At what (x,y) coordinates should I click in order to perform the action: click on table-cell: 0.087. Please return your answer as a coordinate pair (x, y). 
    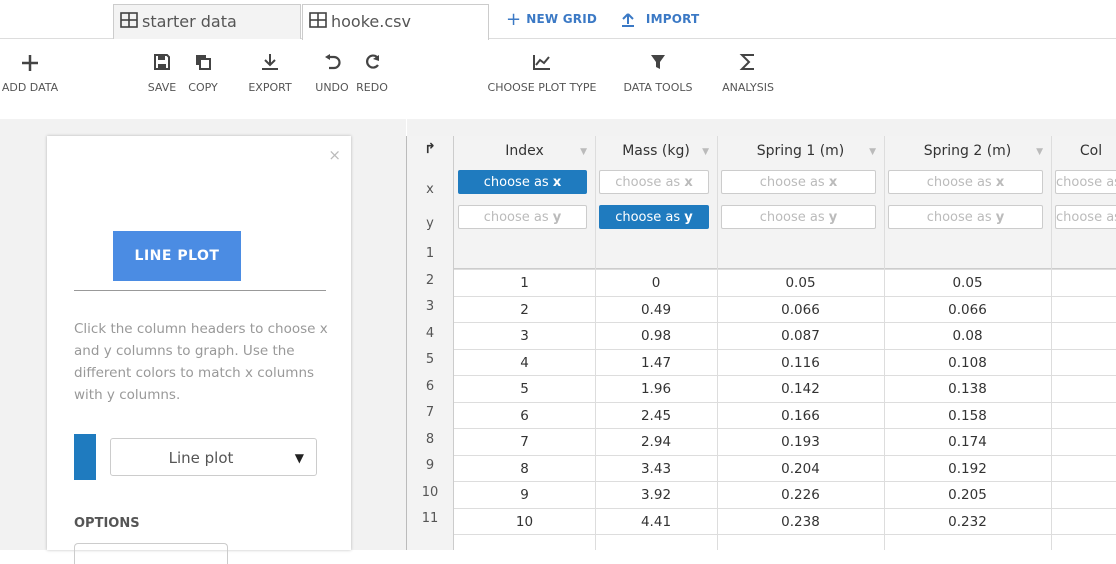
    Looking at the image, I should click on (800, 336).